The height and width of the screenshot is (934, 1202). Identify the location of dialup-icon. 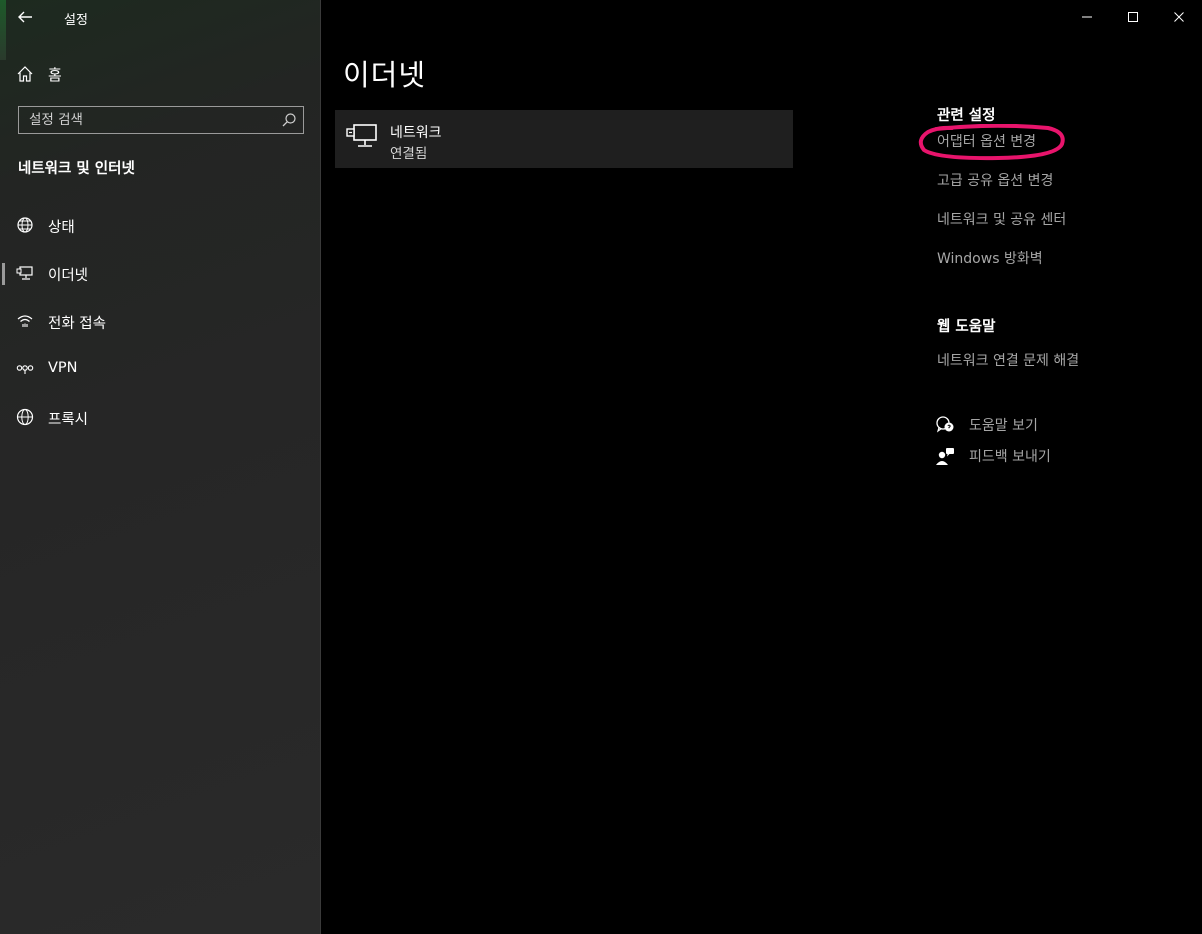
(25, 321).